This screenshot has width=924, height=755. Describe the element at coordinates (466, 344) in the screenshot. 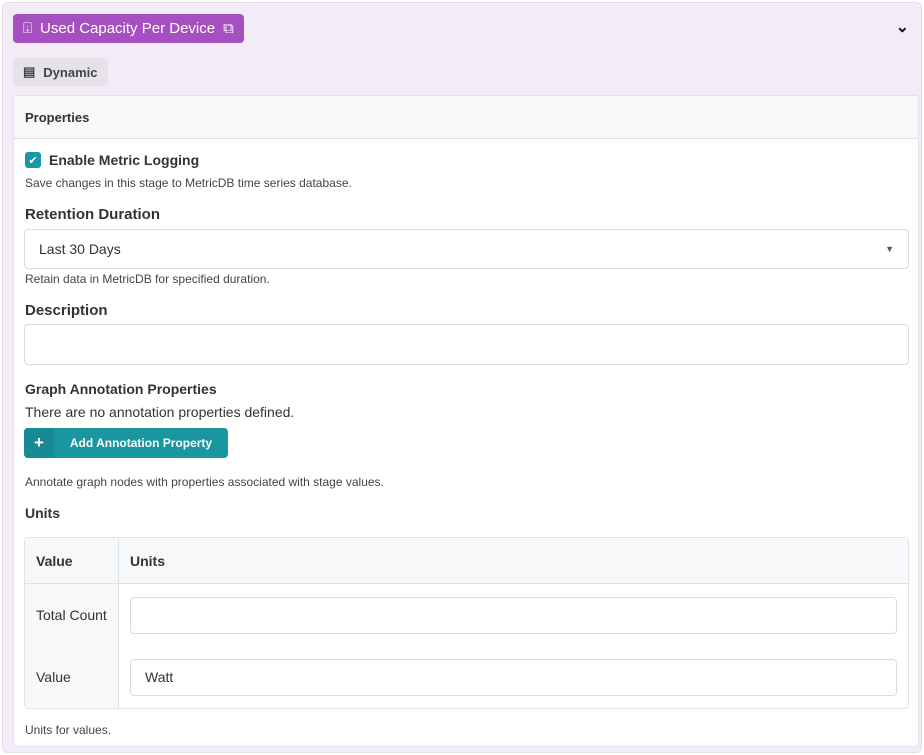

I see `description-input` at that location.